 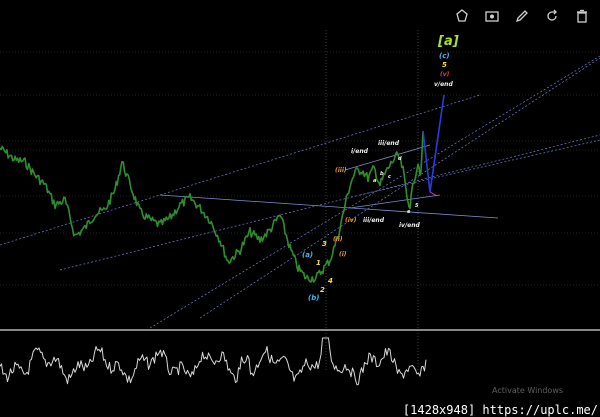 What do you see at coordinates (448, 41) in the screenshot?
I see `wave-label: [a]` at bounding box center [448, 41].